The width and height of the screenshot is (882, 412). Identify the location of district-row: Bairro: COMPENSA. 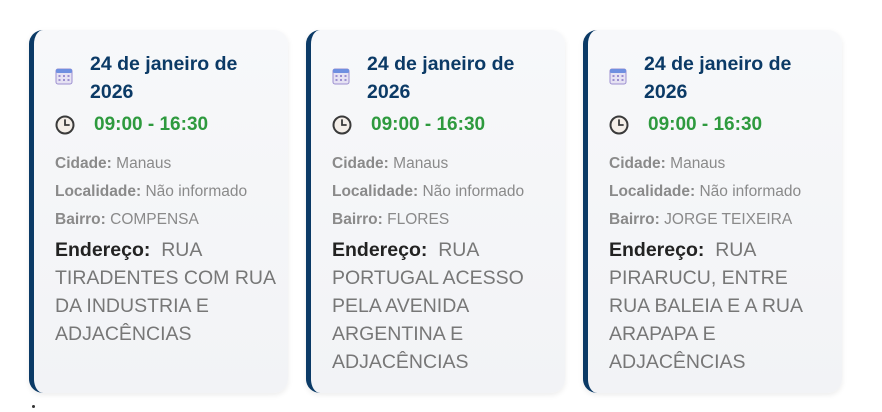
(165, 220).